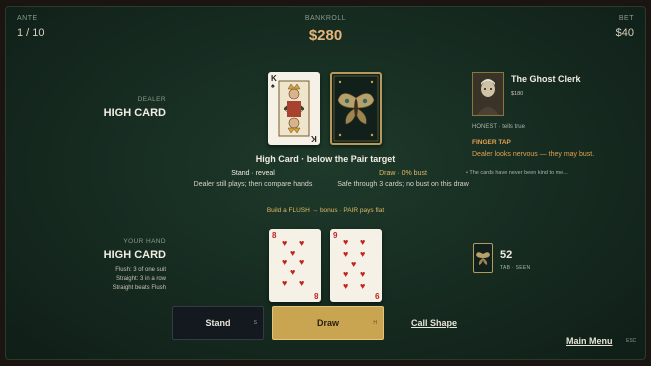  I want to click on moth-card-back-icon, so click(356, 108).